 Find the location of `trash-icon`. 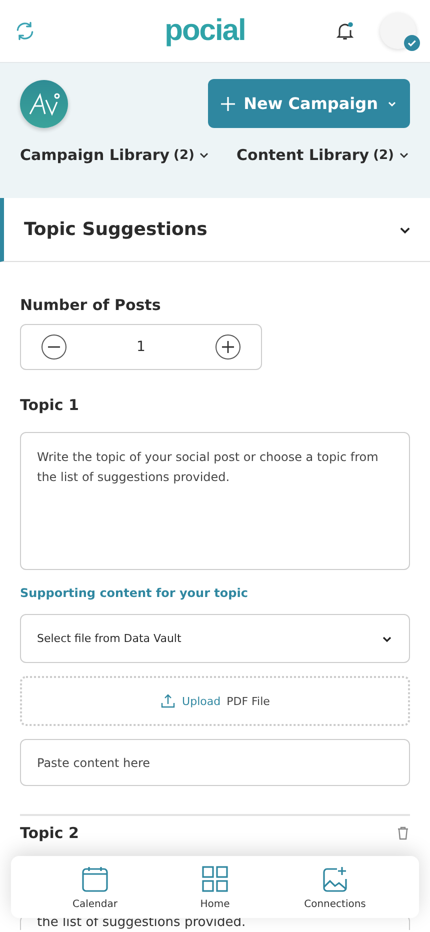

trash-icon is located at coordinates (403, 833).